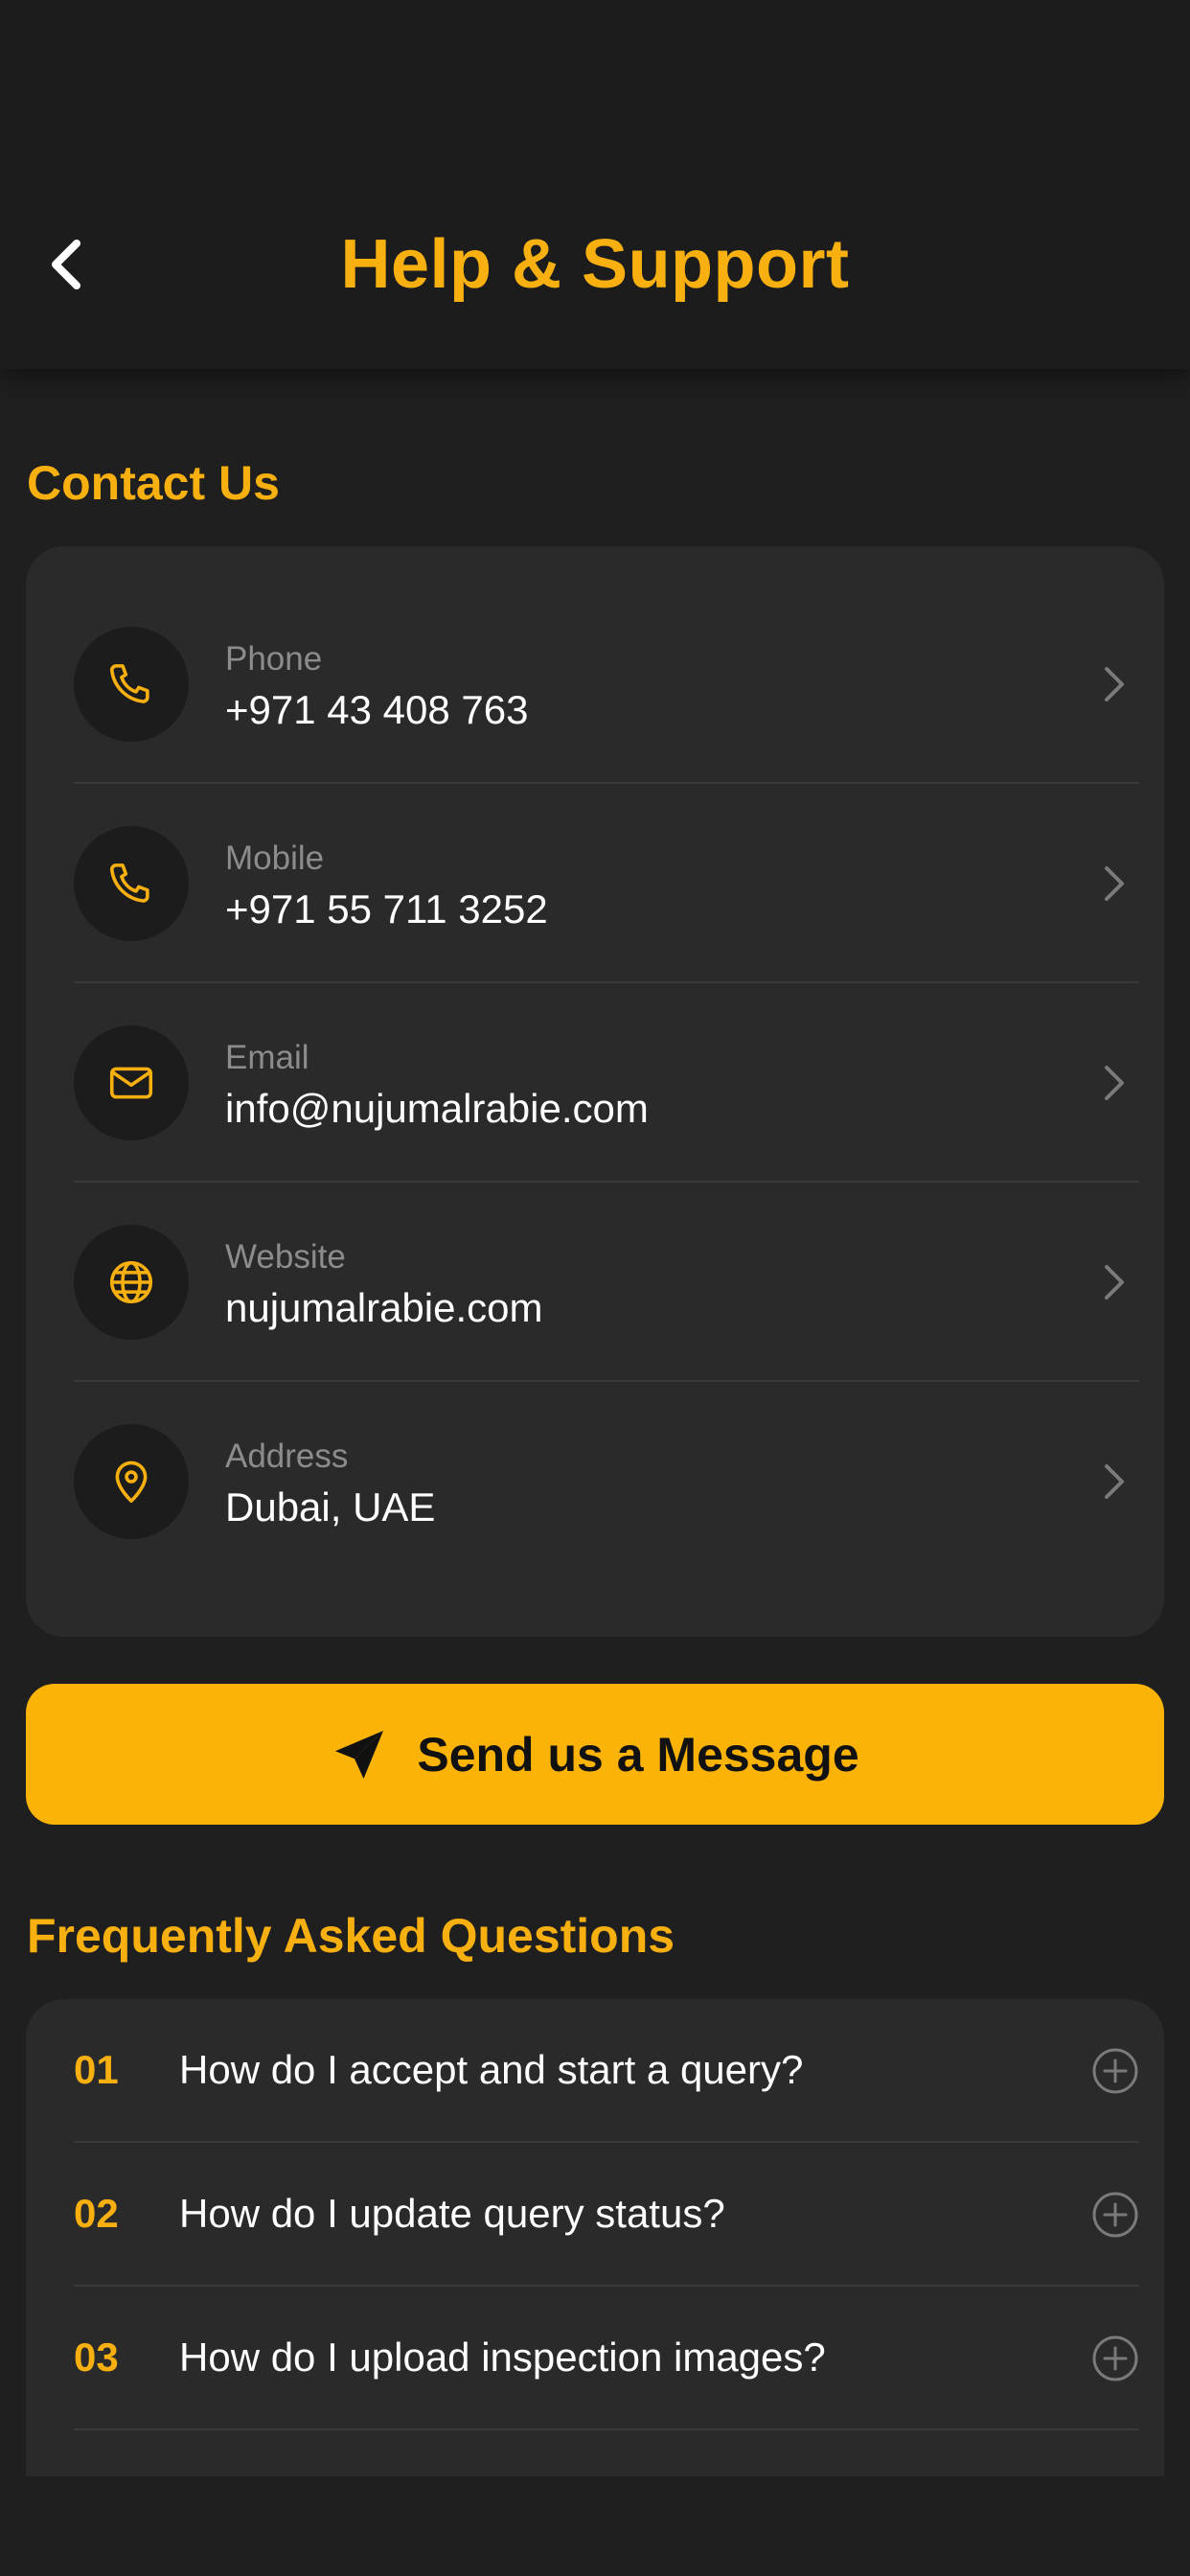 The width and height of the screenshot is (1190, 2576). I want to click on contact-row-email: Email info@nujumalrabie.com, so click(606, 1083).